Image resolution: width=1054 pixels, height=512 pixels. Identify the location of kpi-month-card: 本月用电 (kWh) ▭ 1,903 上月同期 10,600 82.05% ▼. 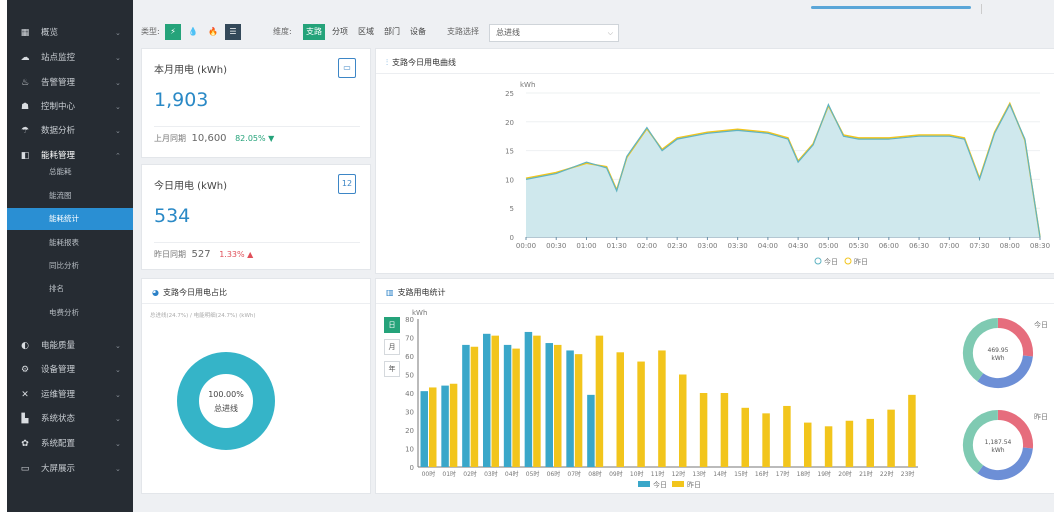
(256, 103).